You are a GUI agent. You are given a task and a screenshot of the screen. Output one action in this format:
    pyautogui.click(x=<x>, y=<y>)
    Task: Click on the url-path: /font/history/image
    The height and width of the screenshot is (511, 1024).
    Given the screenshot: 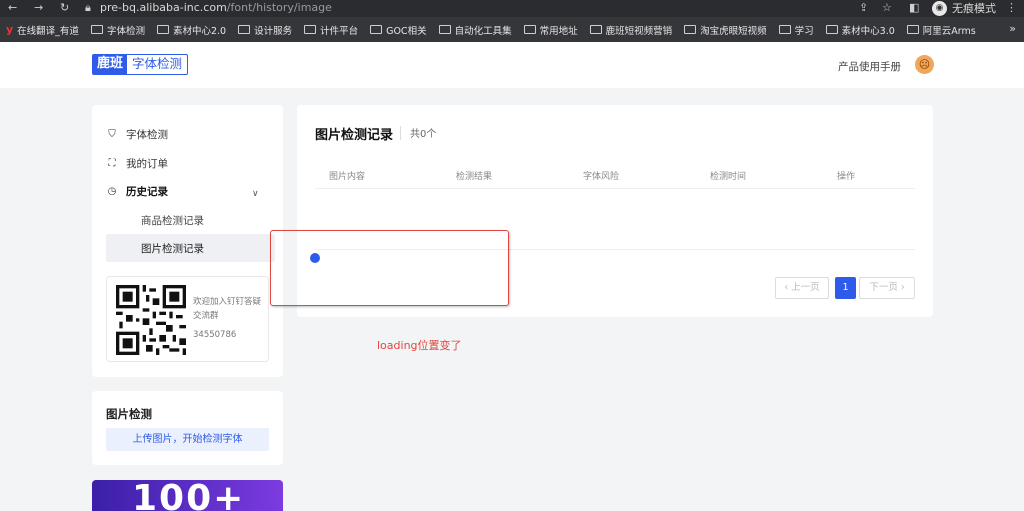 What is the action you would take?
    pyautogui.click(x=279, y=7)
    